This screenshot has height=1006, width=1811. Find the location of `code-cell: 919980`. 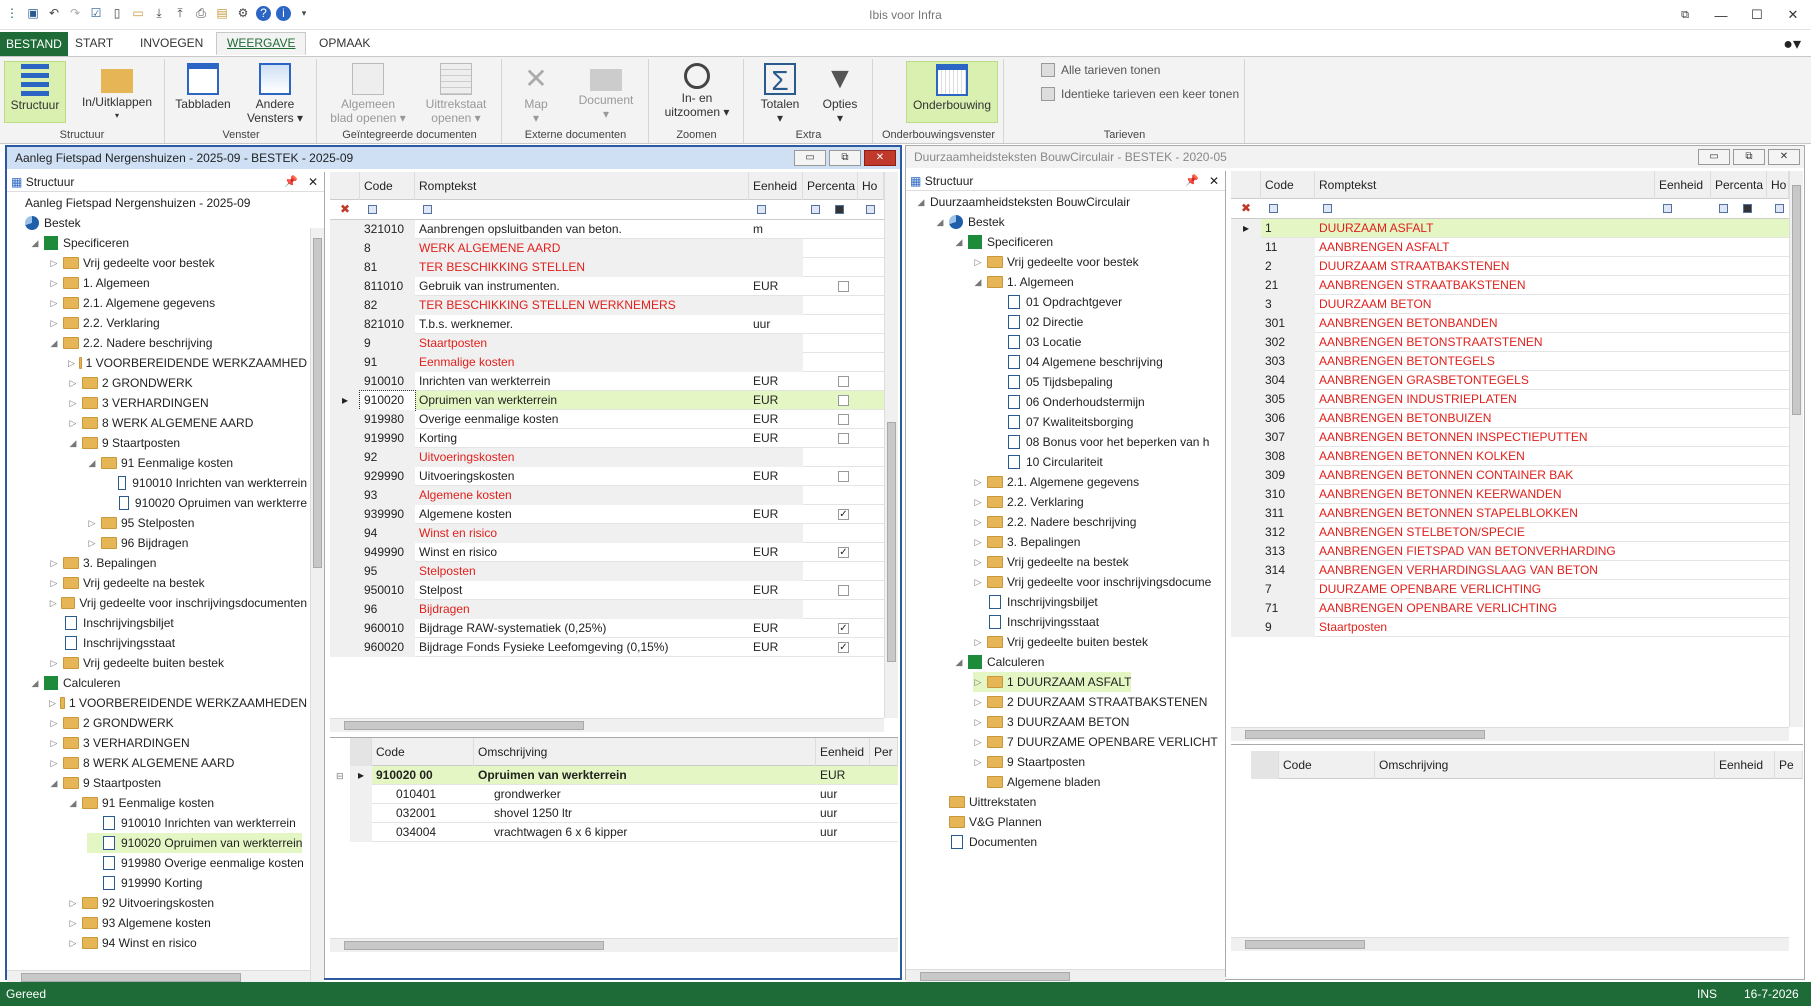

code-cell: 919980 is located at coordinates (387, 419).